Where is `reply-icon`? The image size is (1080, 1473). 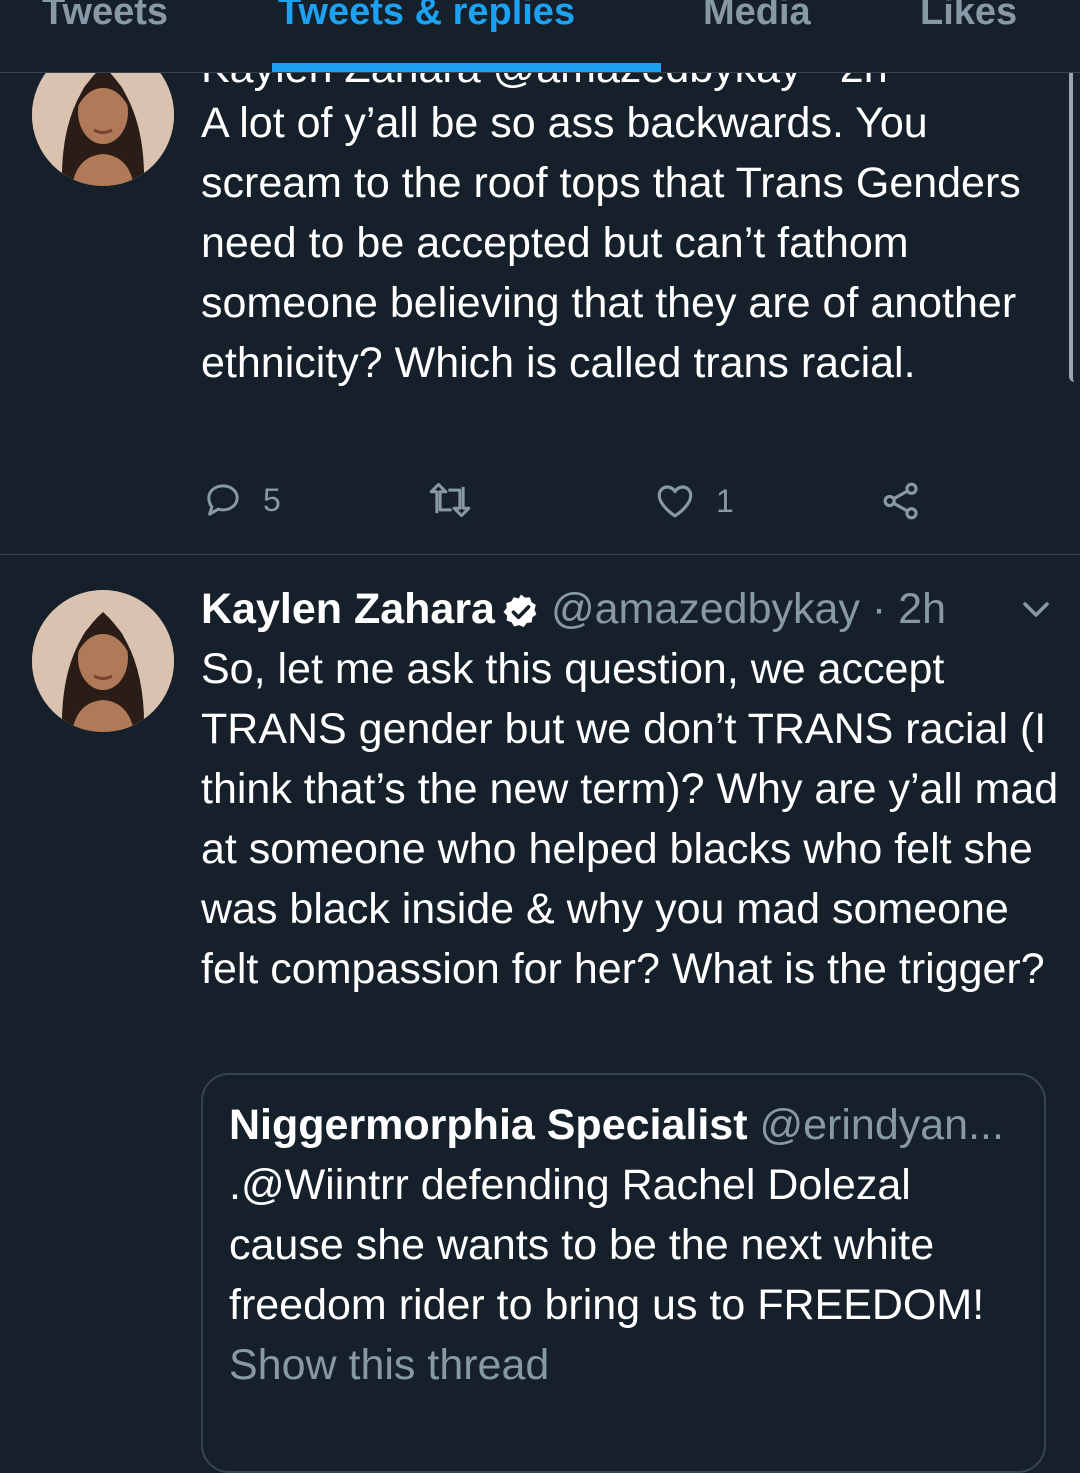
reply-icon is located at coordinates (223, 500).